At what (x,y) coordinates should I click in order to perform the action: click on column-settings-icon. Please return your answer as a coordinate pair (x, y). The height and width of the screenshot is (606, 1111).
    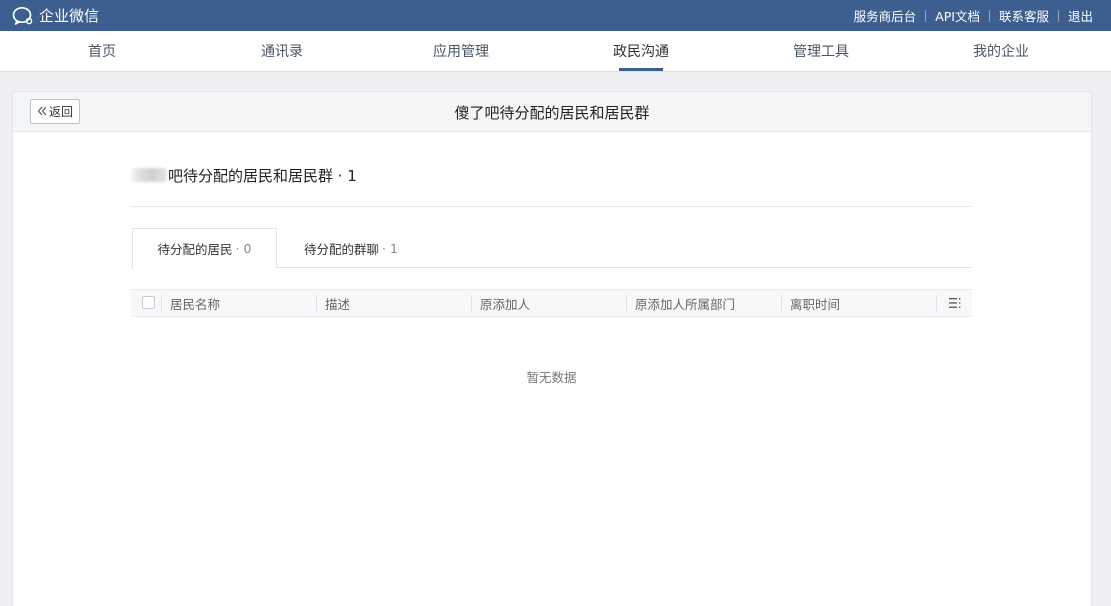
    Looking at the image, I should click on (955, 303).